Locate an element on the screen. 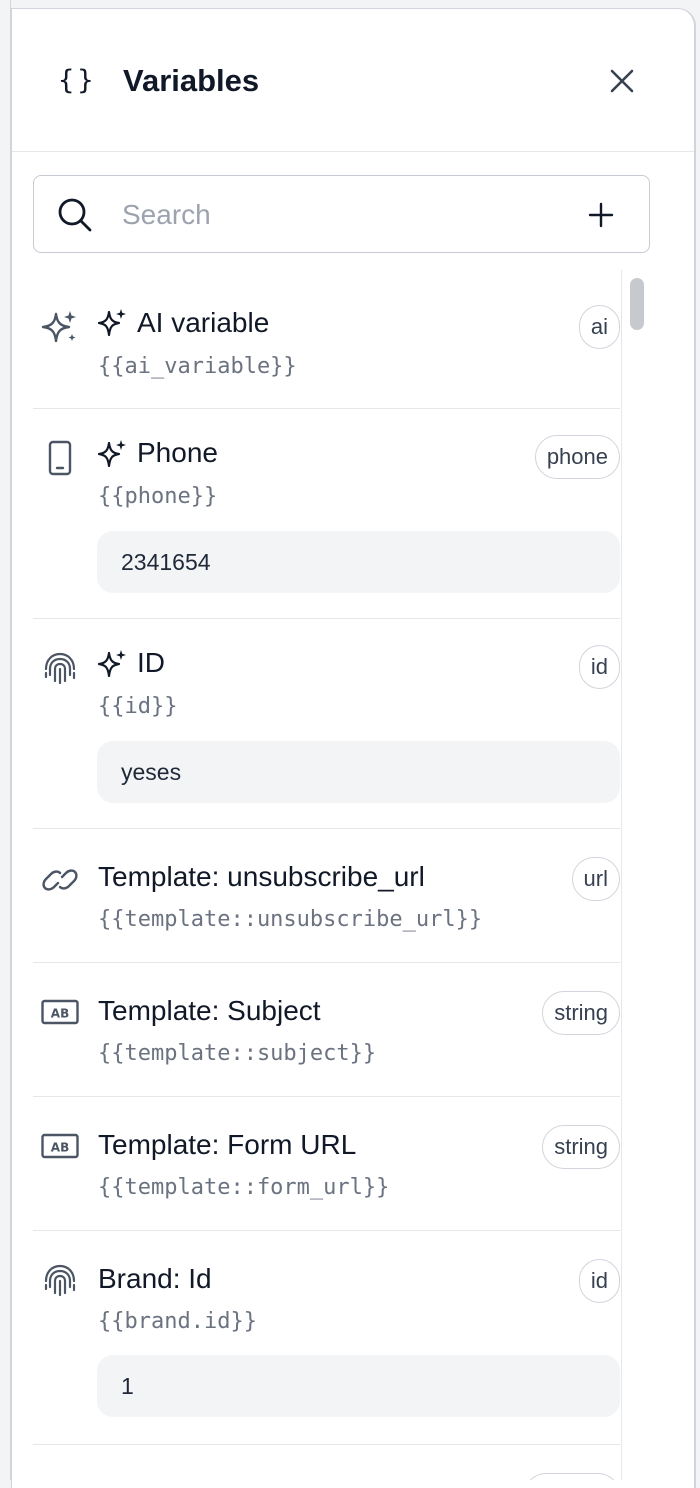 The height and width of the screenshot is (1488, 700). variable-value: yeses is located at coordinates (358, 772).